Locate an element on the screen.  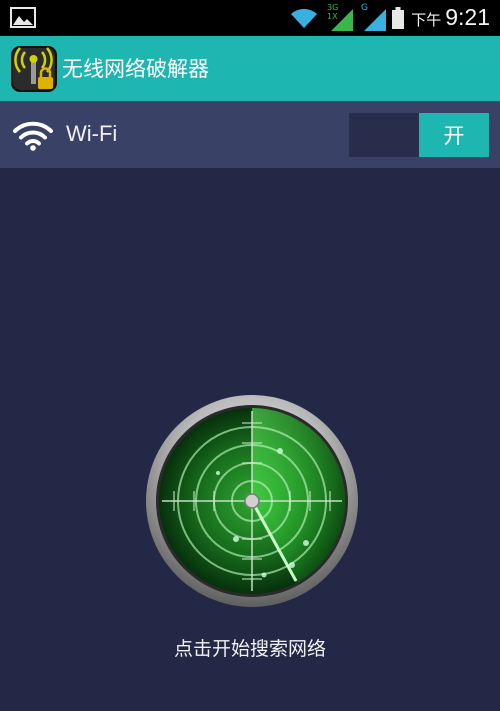
app-wifi-lock-icon is located at coordinates (34, 69).